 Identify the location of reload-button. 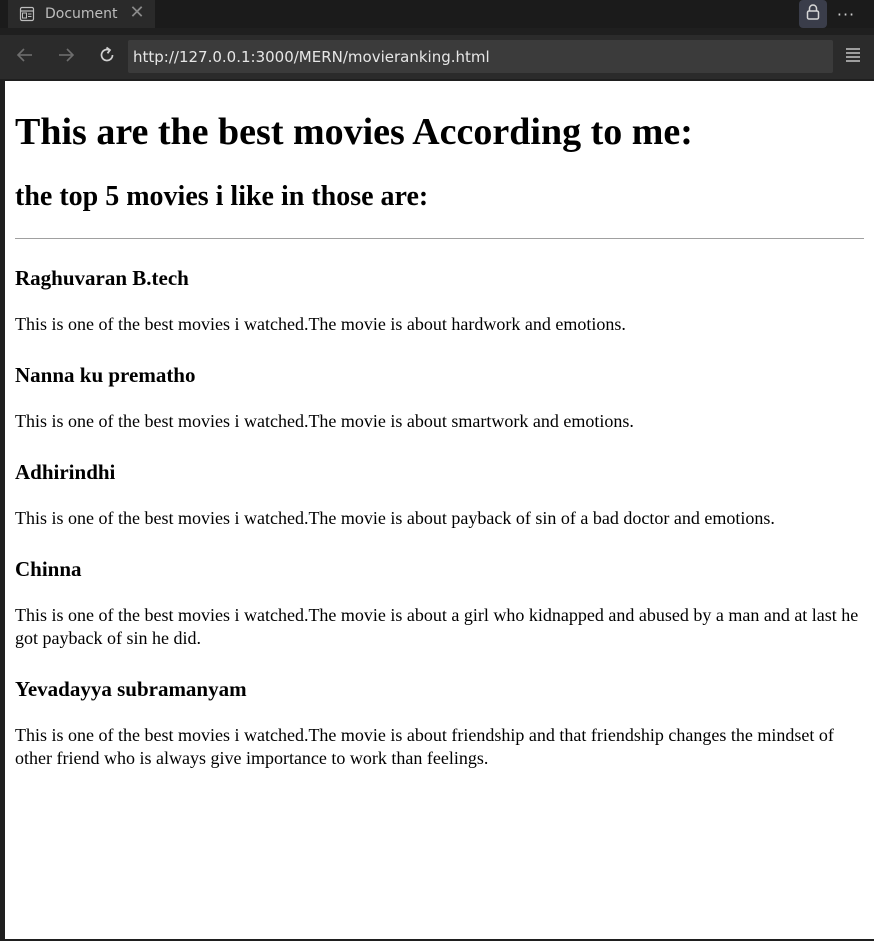
(107, 57).